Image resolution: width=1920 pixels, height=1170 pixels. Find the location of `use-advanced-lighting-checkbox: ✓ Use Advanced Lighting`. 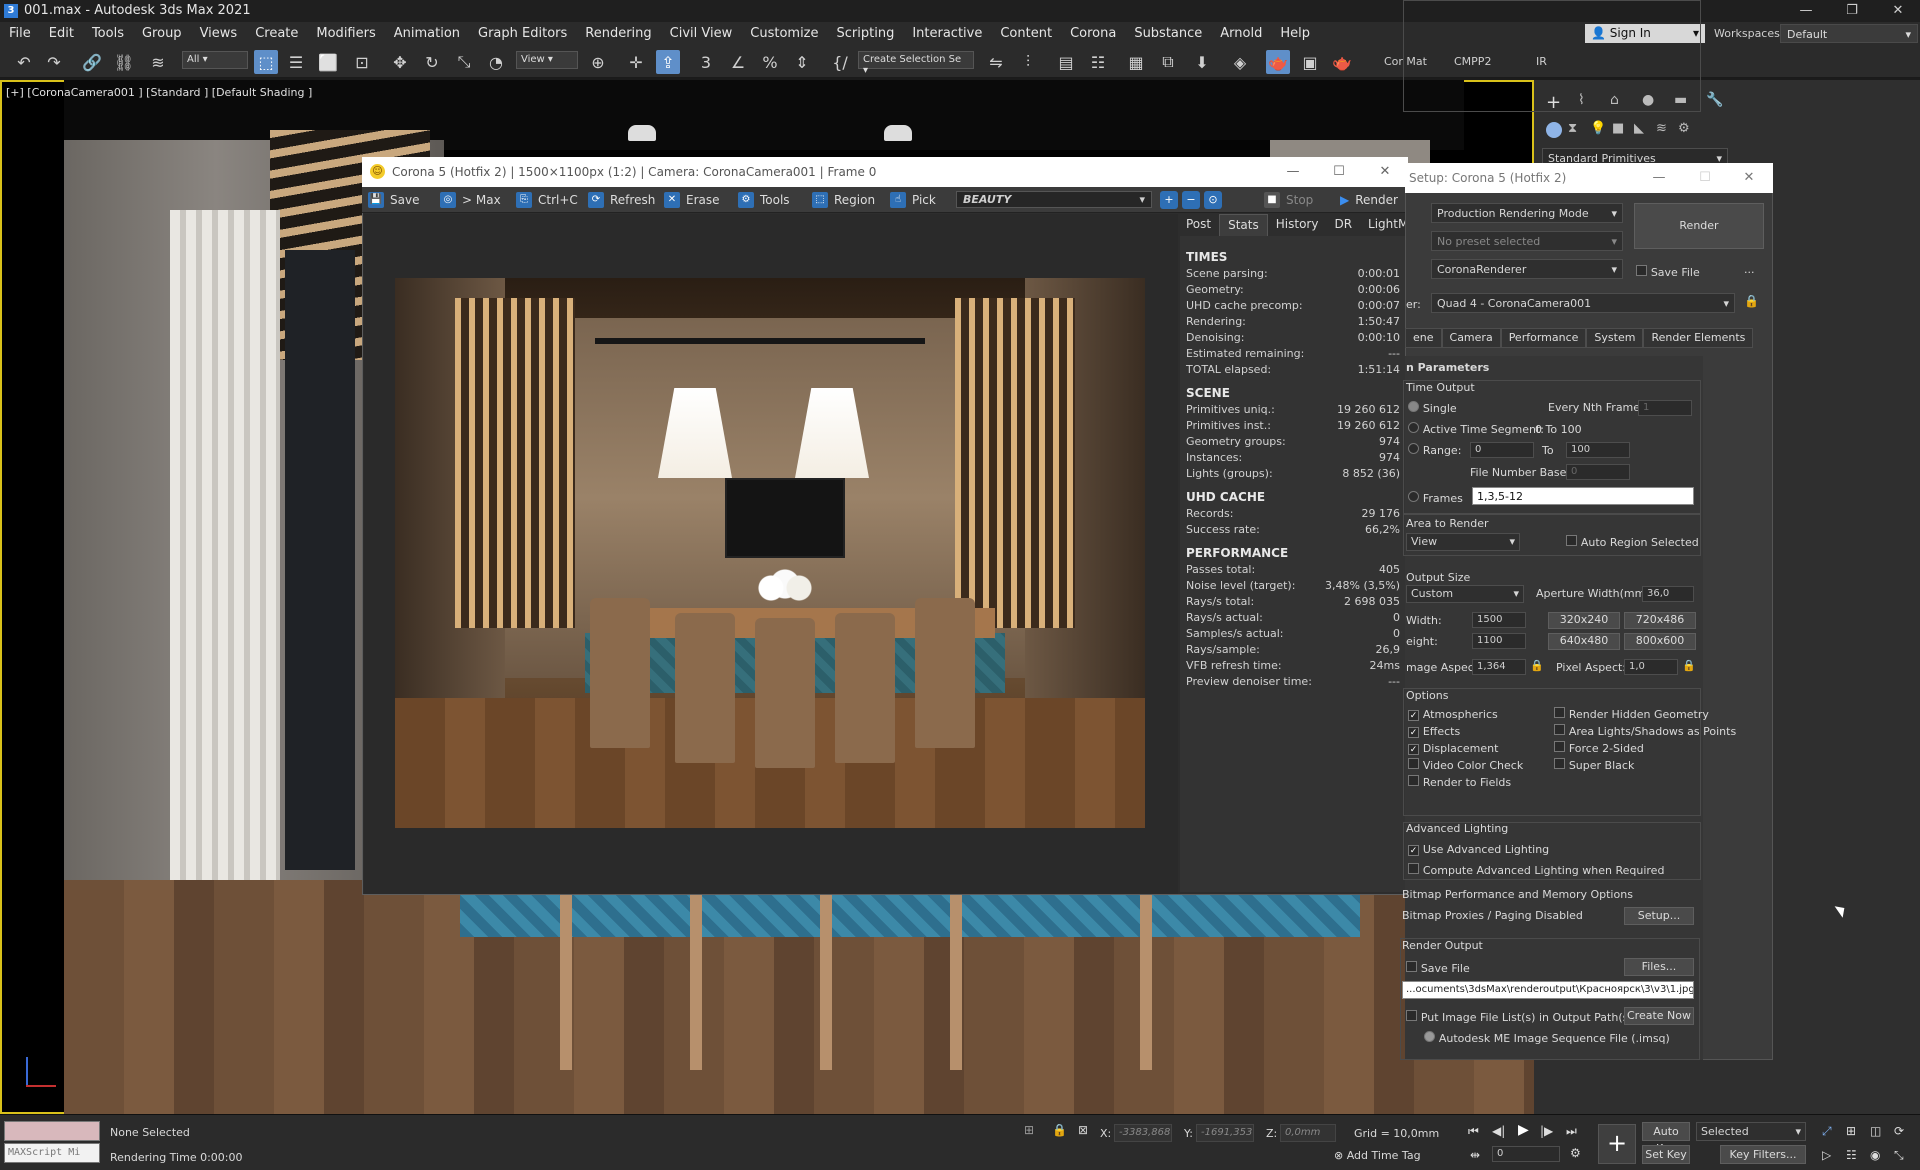

use-advanced-lighting-checkbox: ✓ Use Advanced Lighting is located at coordinates (1478, 849).